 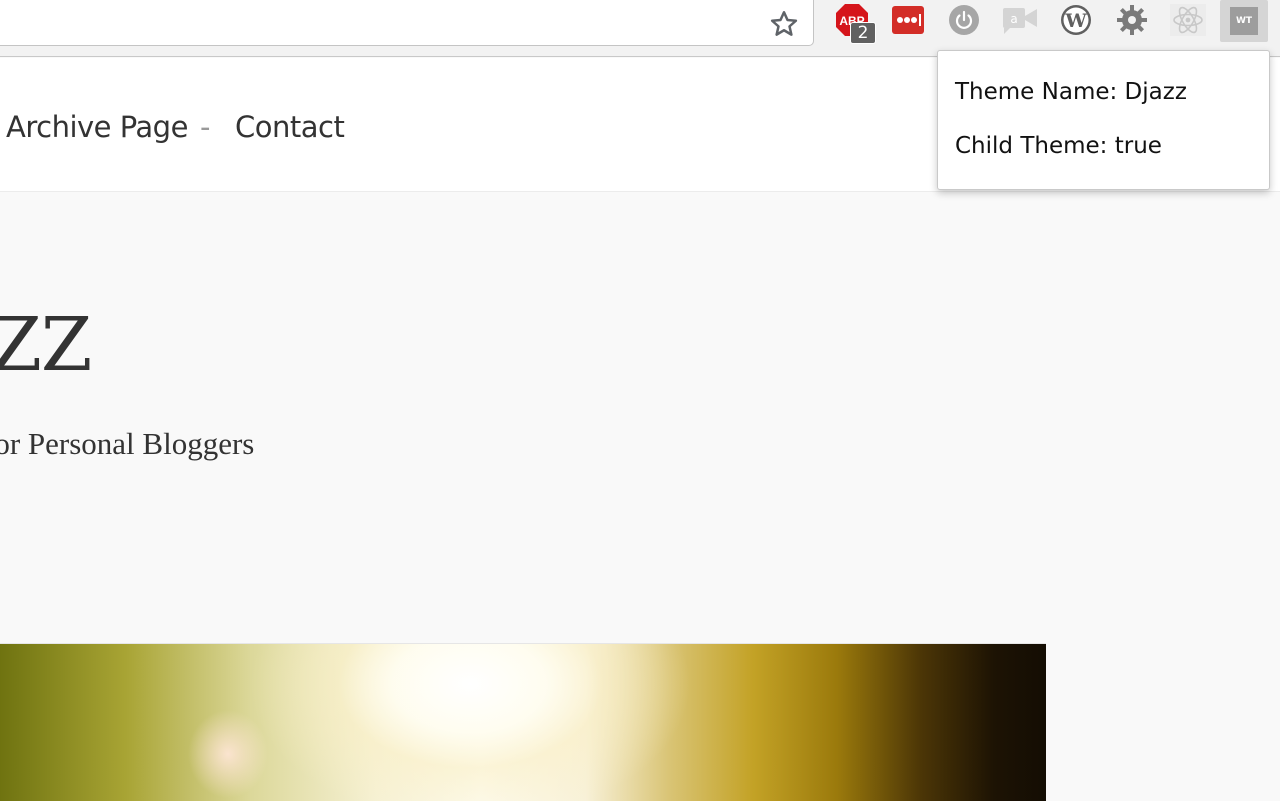 What do you see at coordinates (97, 127) in the screenshot?
I see `nav-archive-page: Archive Page` at bounding box center [97, 127].